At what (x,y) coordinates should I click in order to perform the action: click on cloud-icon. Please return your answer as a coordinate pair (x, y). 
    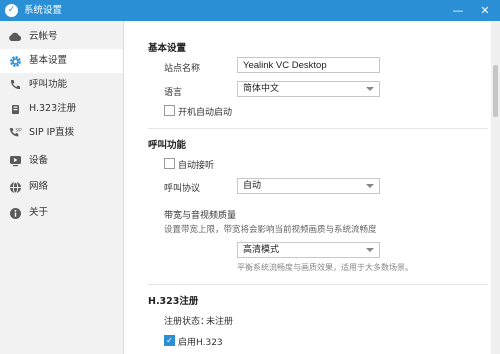
    Looking at the image, I should click on (15, 37).